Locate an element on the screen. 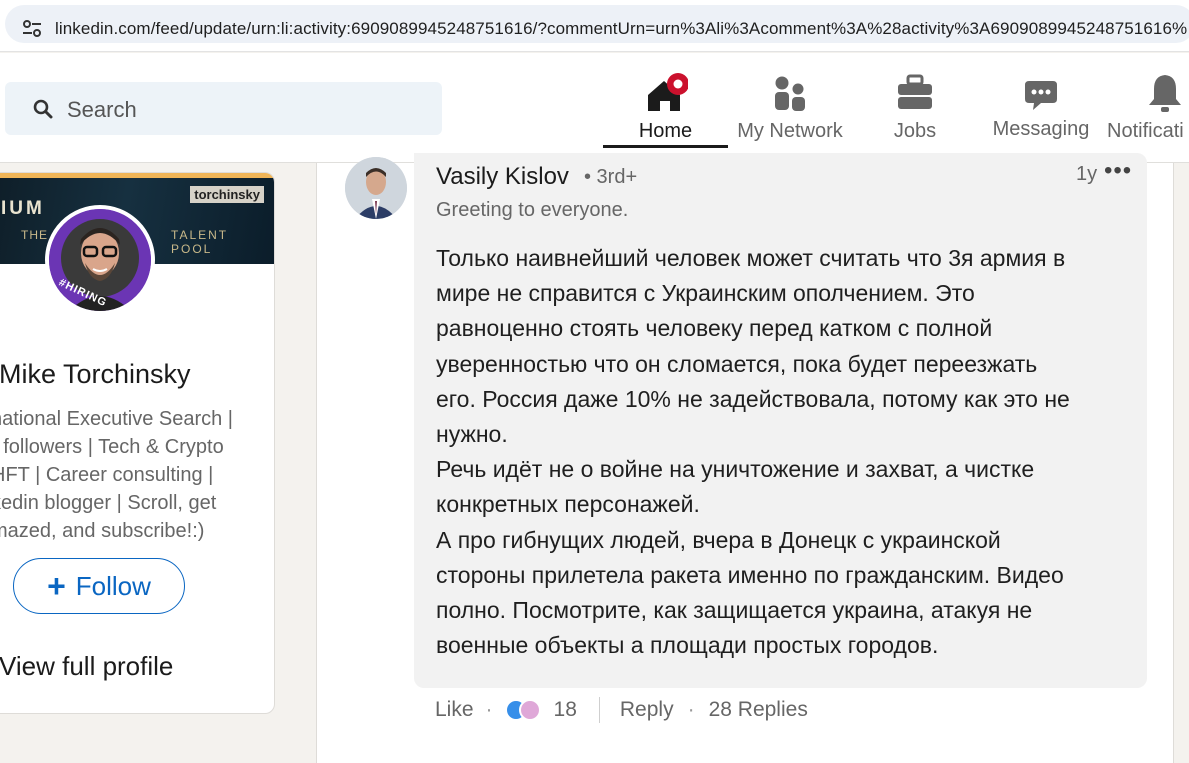 The image size is (1189, 763). commenter-portrait is located at coordinates (376, 188).